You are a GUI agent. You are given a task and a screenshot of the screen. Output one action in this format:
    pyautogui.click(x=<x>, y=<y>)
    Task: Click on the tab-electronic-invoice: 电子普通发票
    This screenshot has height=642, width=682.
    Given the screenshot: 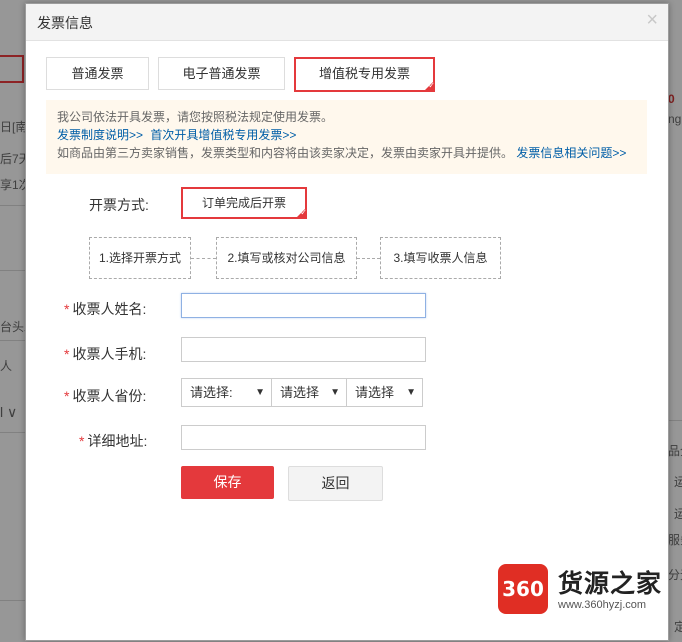 What is the action you would take?
    pyautogui.click(x=221, y=73)
    